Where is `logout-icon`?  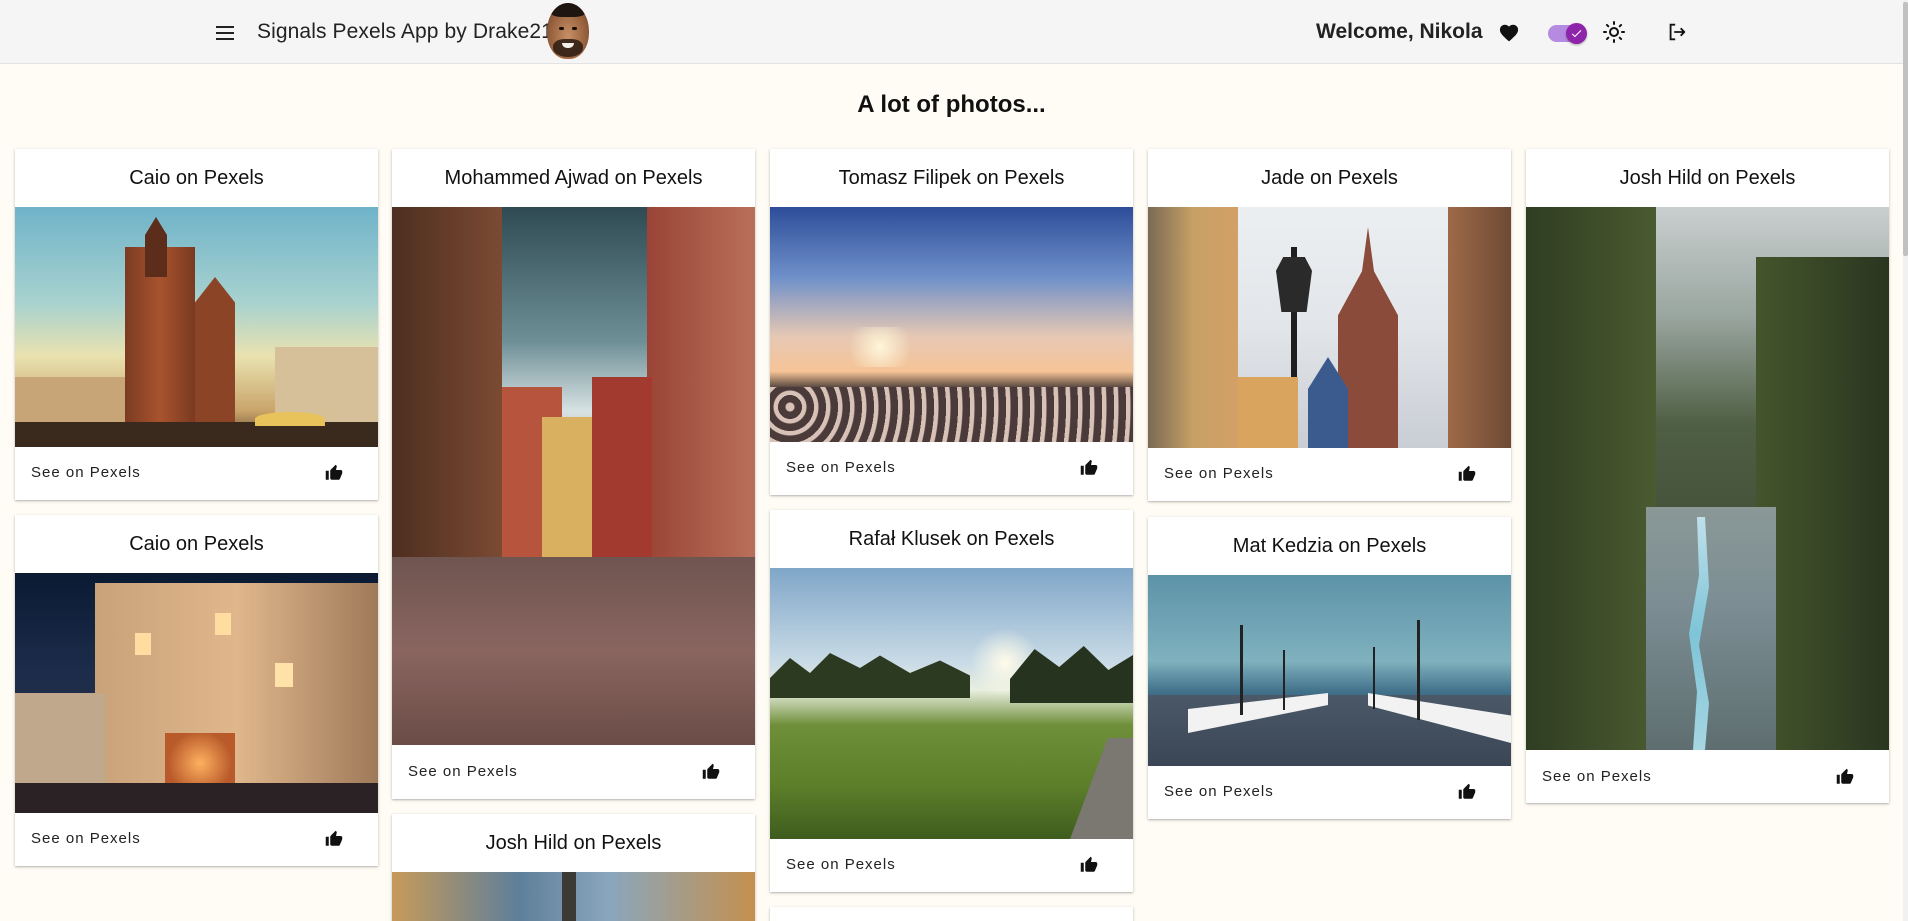
logout-icon is located at coordinates (1677, 32).